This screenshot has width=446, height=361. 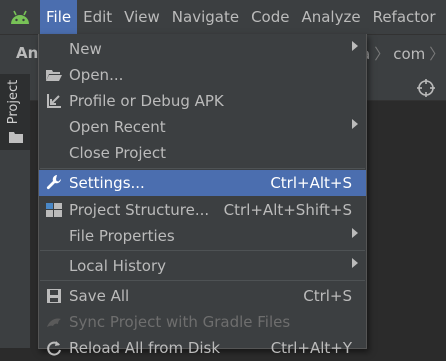 What do you see at coordinates (202, 183) in the screenshot?
I see `menu-item-settings: Settings... Ctrl+Alt+S` at bounding box center [202, 183].